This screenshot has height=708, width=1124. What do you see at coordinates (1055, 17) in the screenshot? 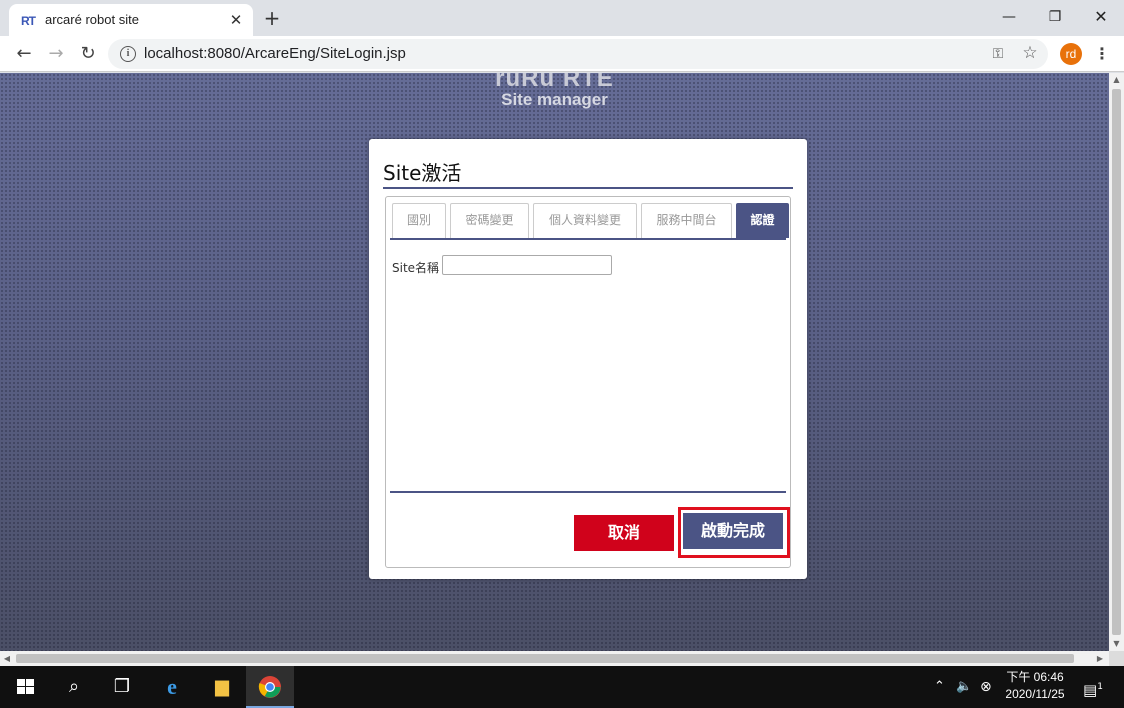
I see `window-restore-button: ❐` at bounding box center [1055, 17].